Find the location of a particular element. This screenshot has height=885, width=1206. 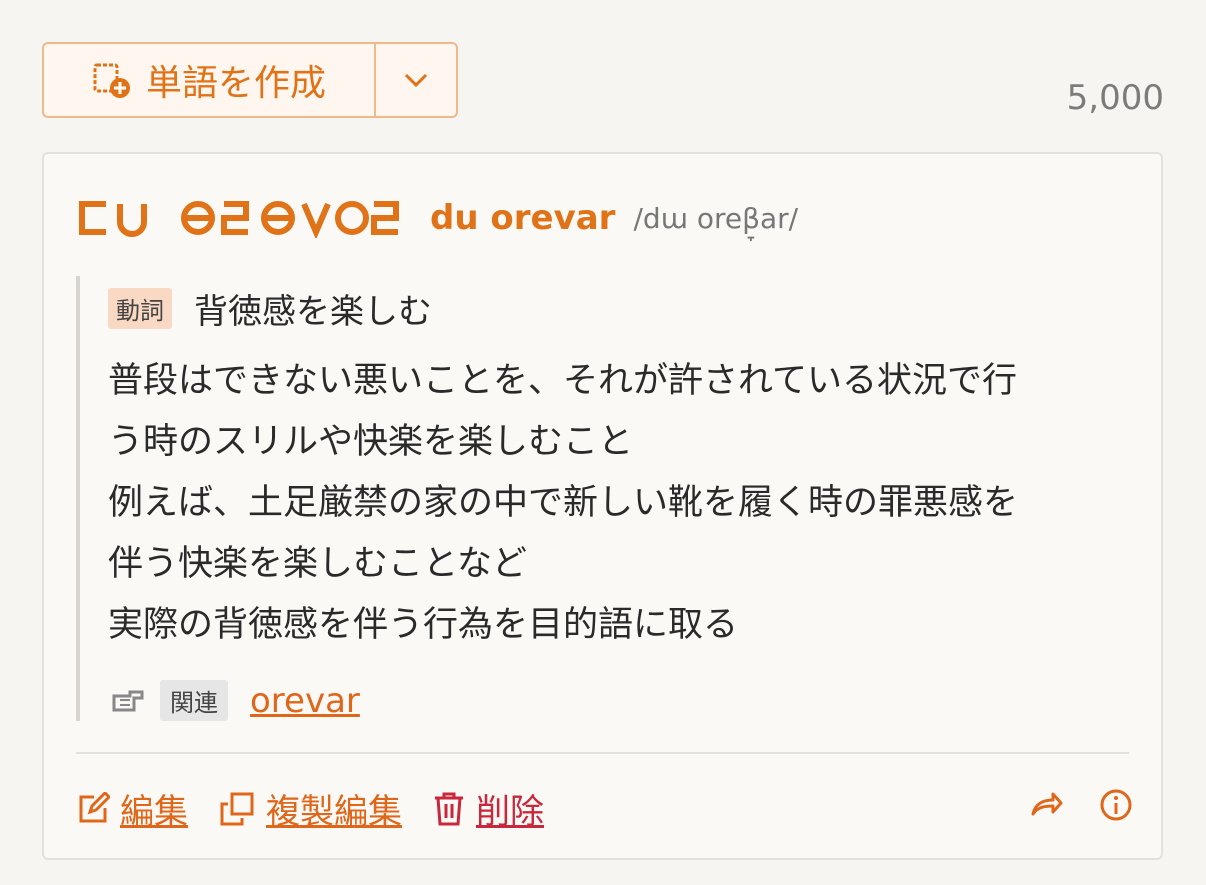

delete-label: 削除 is located at coordinates (510, 812).